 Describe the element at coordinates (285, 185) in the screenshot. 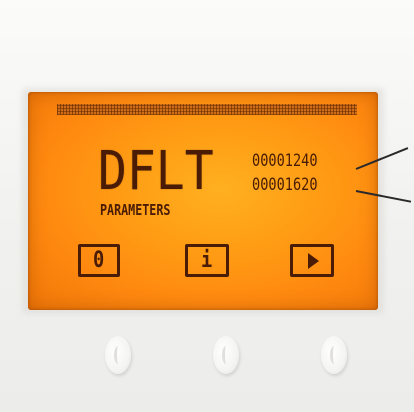

I see `counter-secondary: 00001620` at that location.